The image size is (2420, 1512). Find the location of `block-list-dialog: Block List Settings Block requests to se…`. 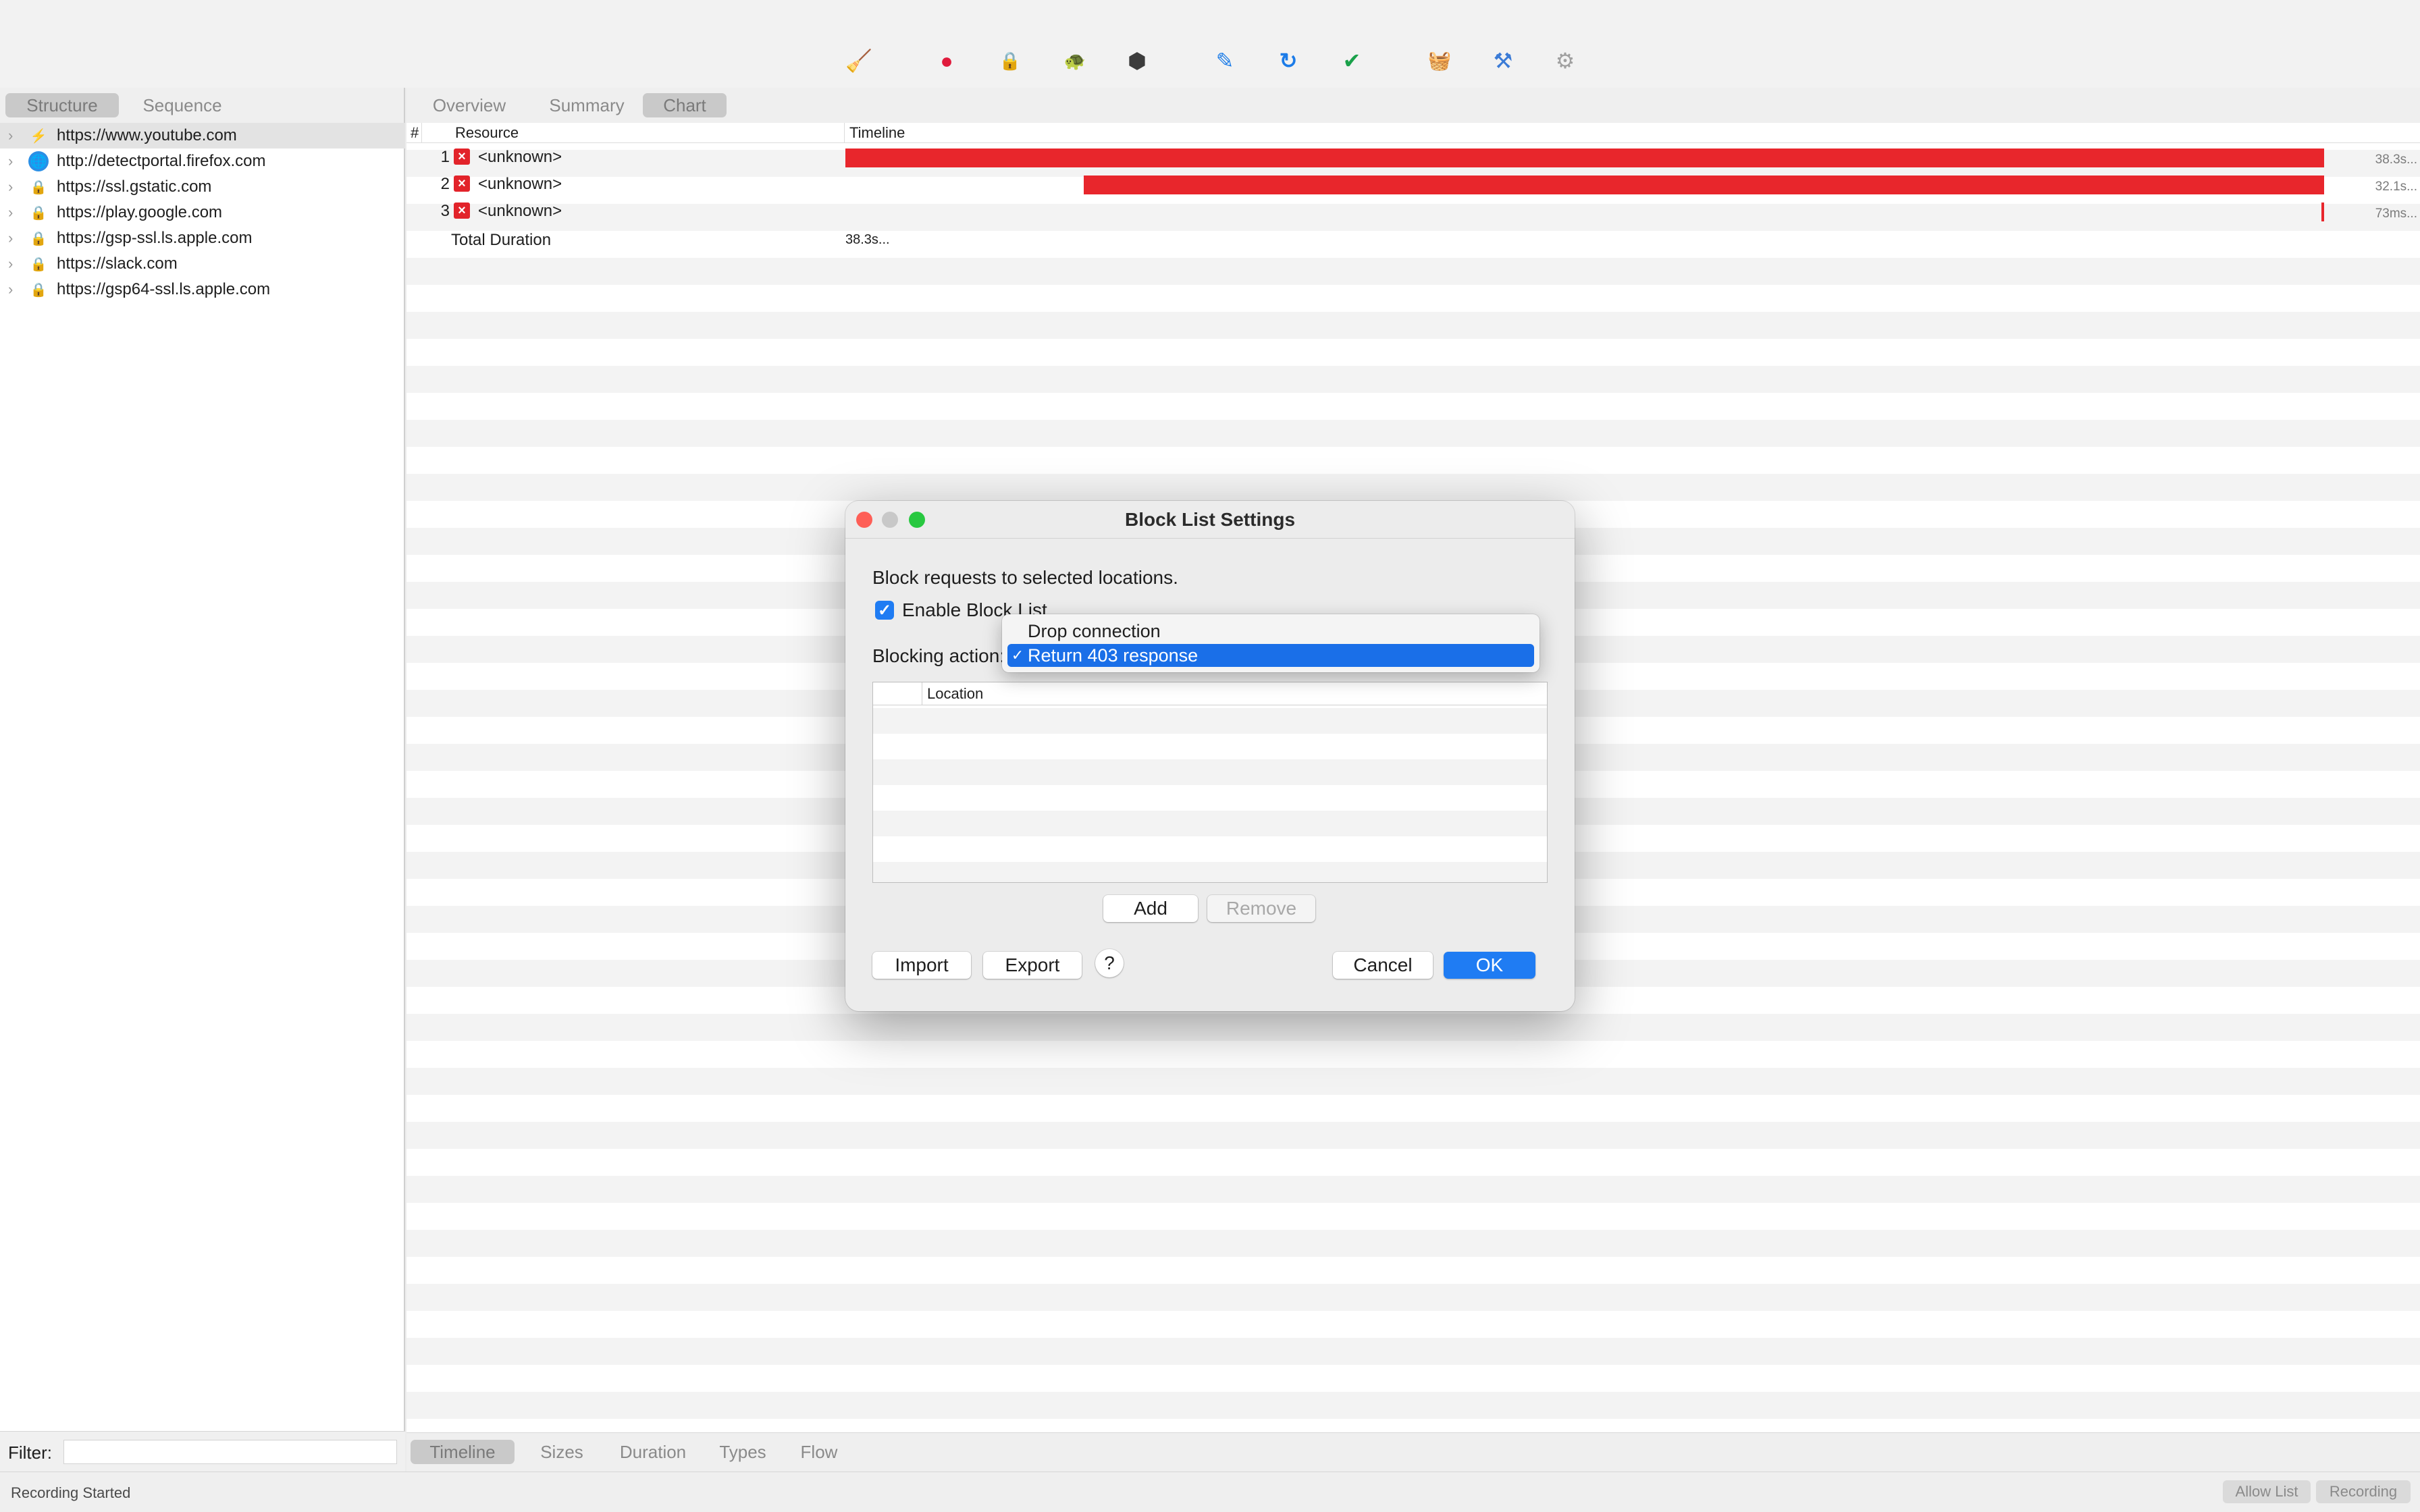

block-list-dialog: Block List Settings Block requests to se… is located at coordinates (1210, 756).